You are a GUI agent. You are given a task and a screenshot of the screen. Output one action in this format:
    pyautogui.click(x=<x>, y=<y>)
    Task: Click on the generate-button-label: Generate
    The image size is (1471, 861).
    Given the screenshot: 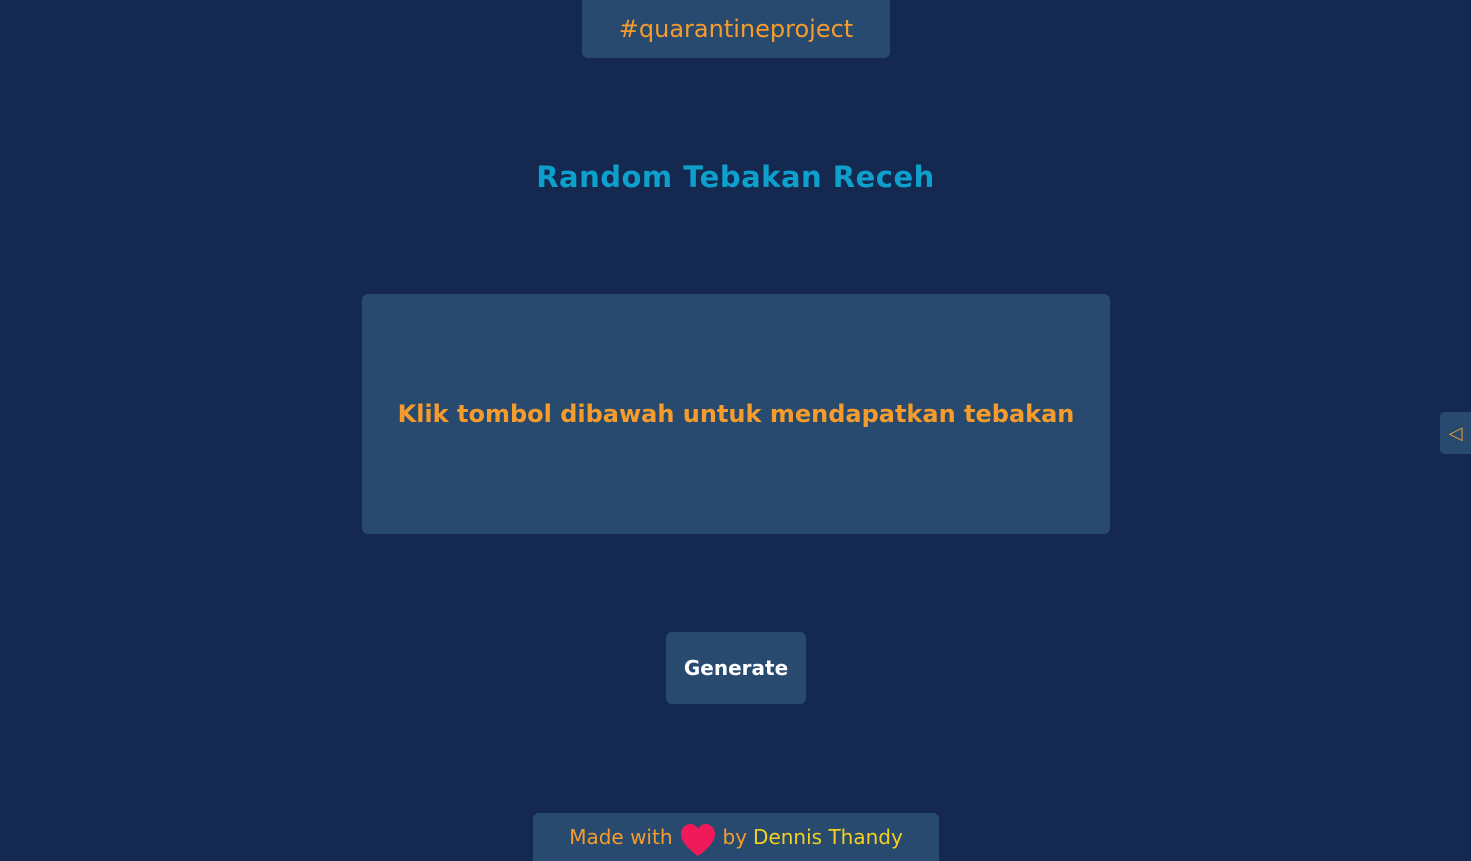 What is the action you would take?
    pyautogui.click(x=736, y=668)
    